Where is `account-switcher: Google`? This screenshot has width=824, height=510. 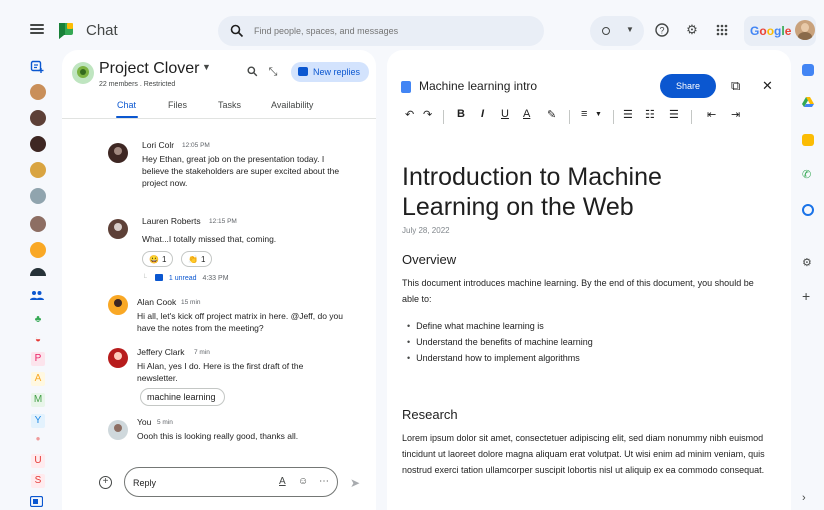
account-switcher: Google is located at coordinates (780, 31).